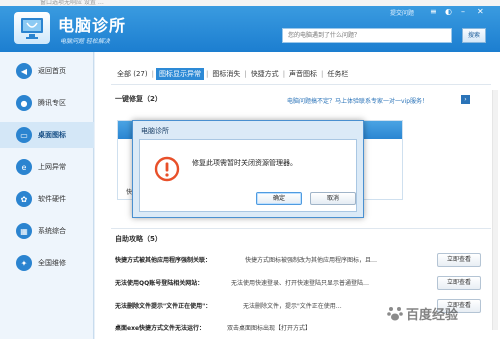  Describe the element at coordinates (395, 314) in the screenshot. I see `paw-logo-icon` at that location.